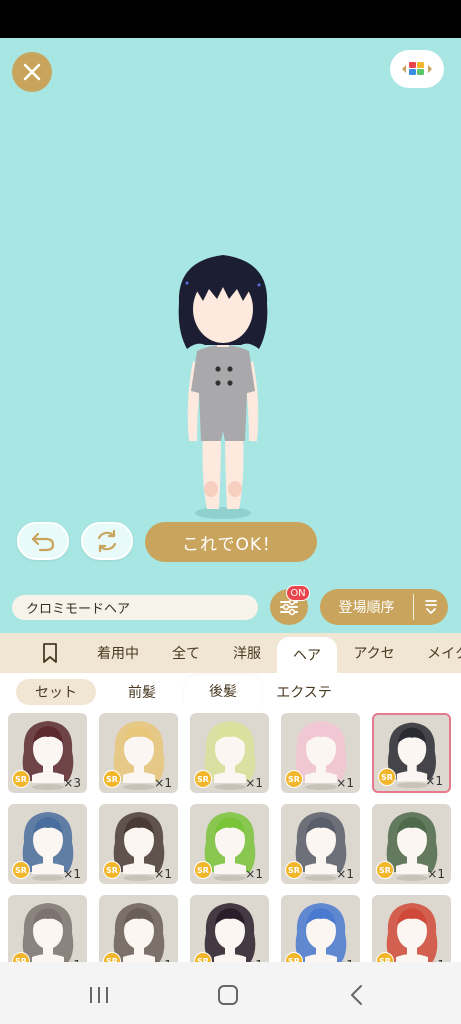  What do you see at coordinates (298, 593) in the screenshot?
I see `filter-on-badge: ON` at bounding box center [298, 593].